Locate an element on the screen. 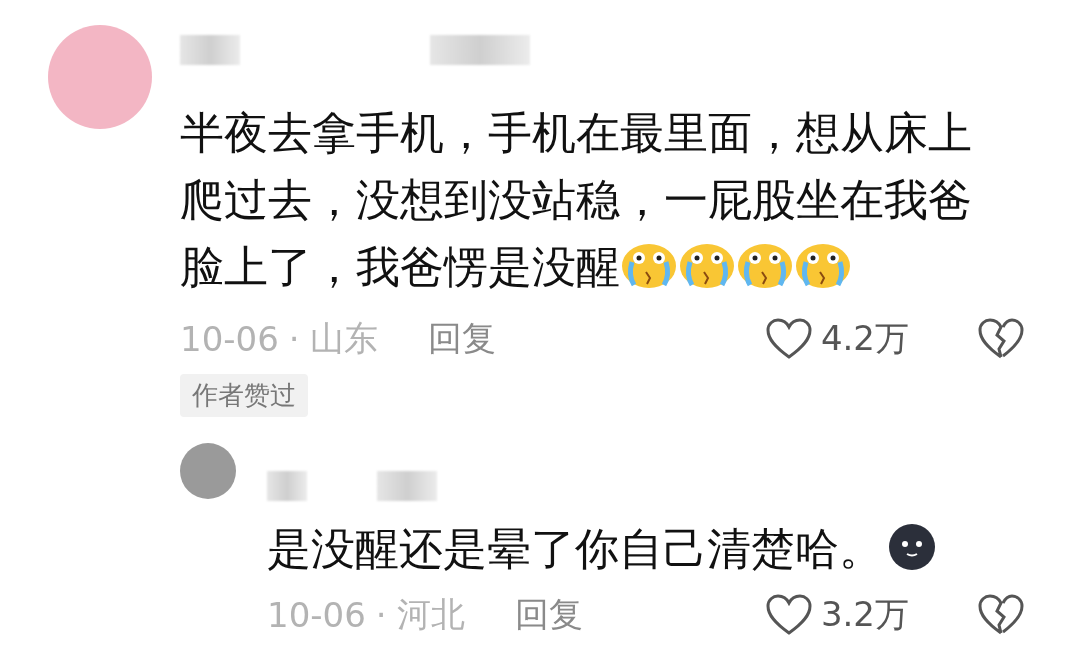  like-count: 3.2万 is located at coordinates (864, 614).